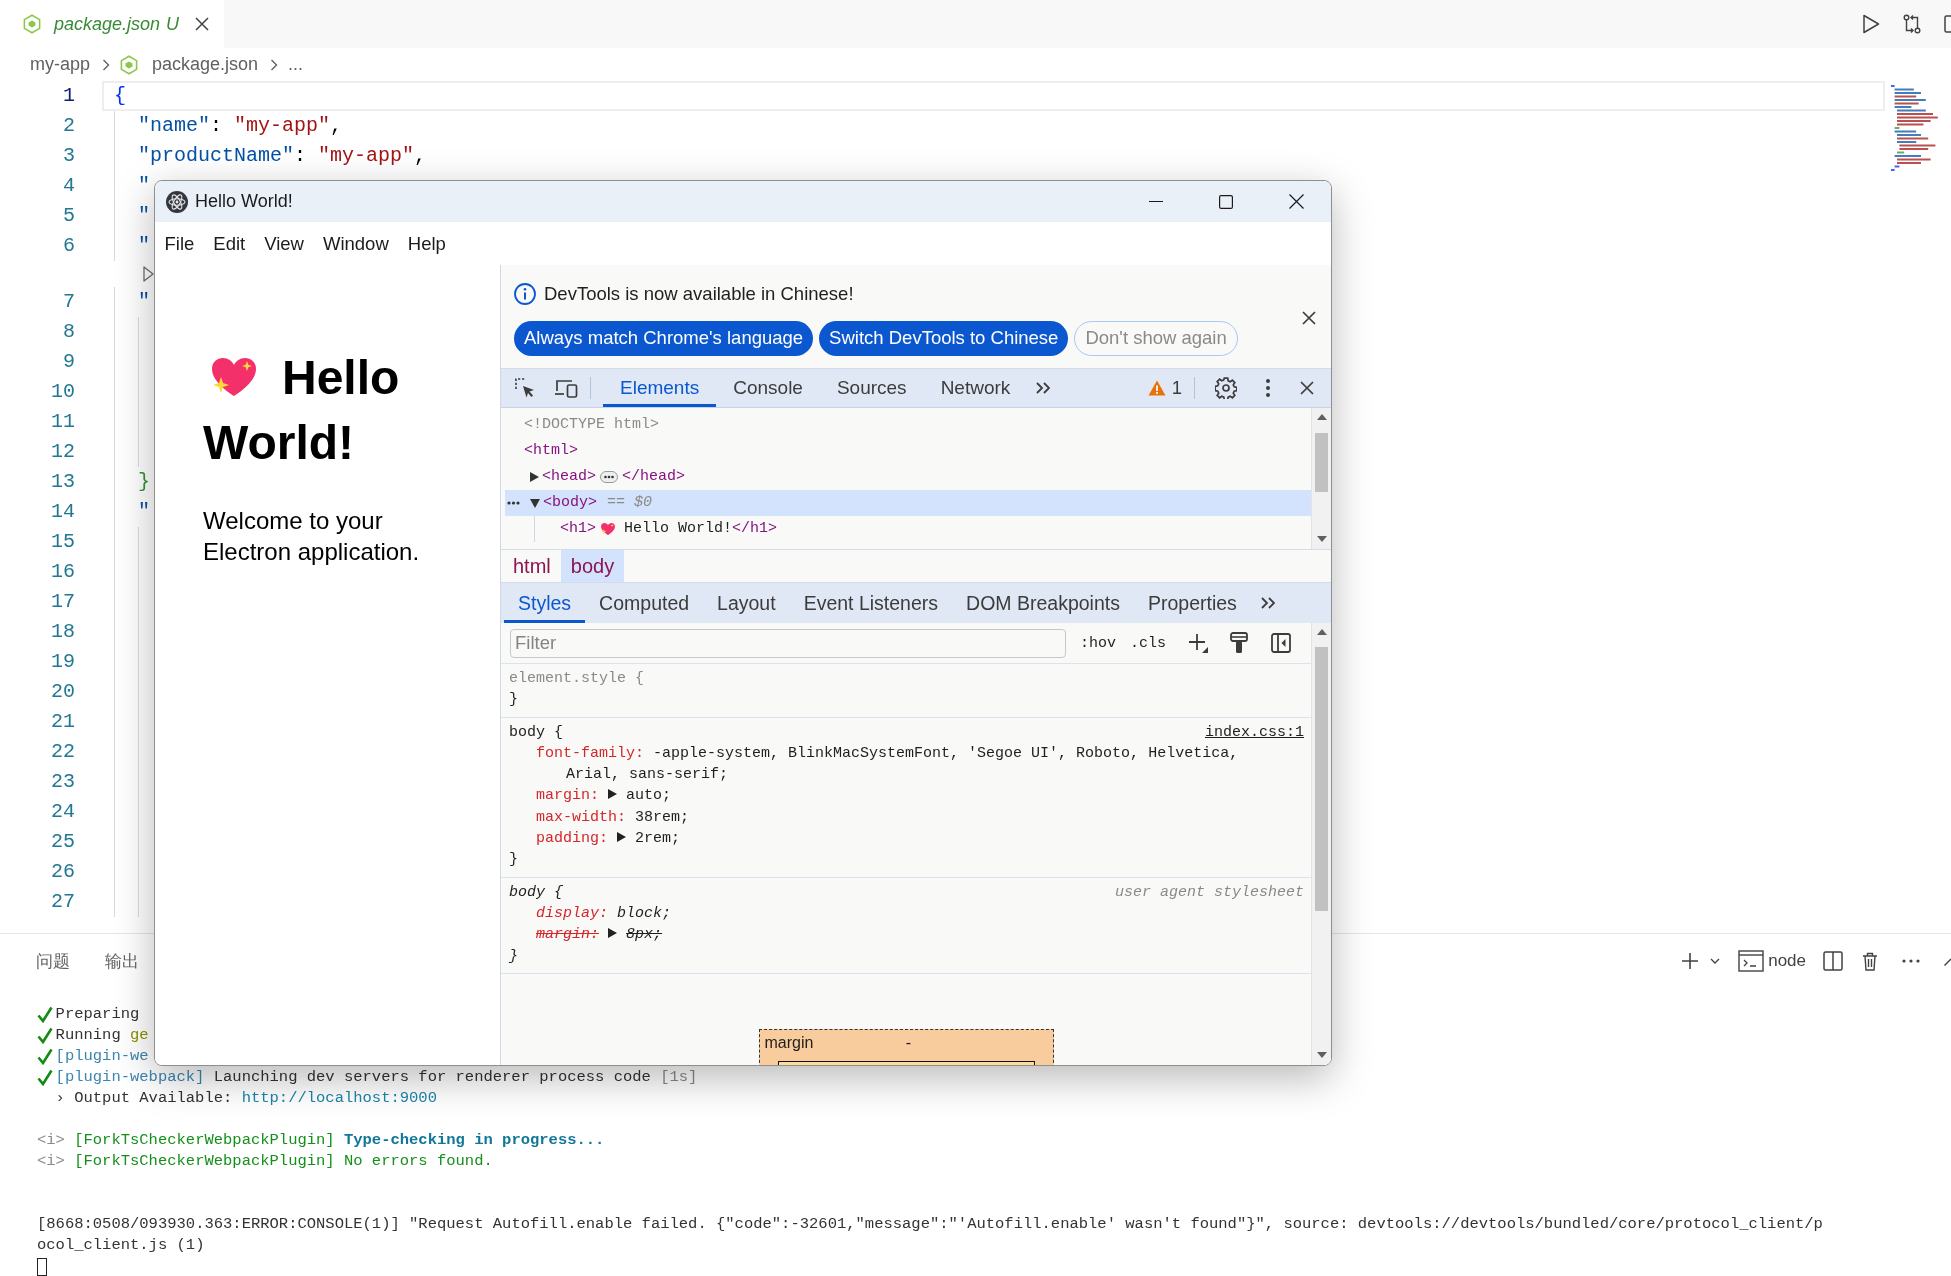 The image size is (1951, 1276). I want to click on css-value: 2rem;, so click(658, 839).